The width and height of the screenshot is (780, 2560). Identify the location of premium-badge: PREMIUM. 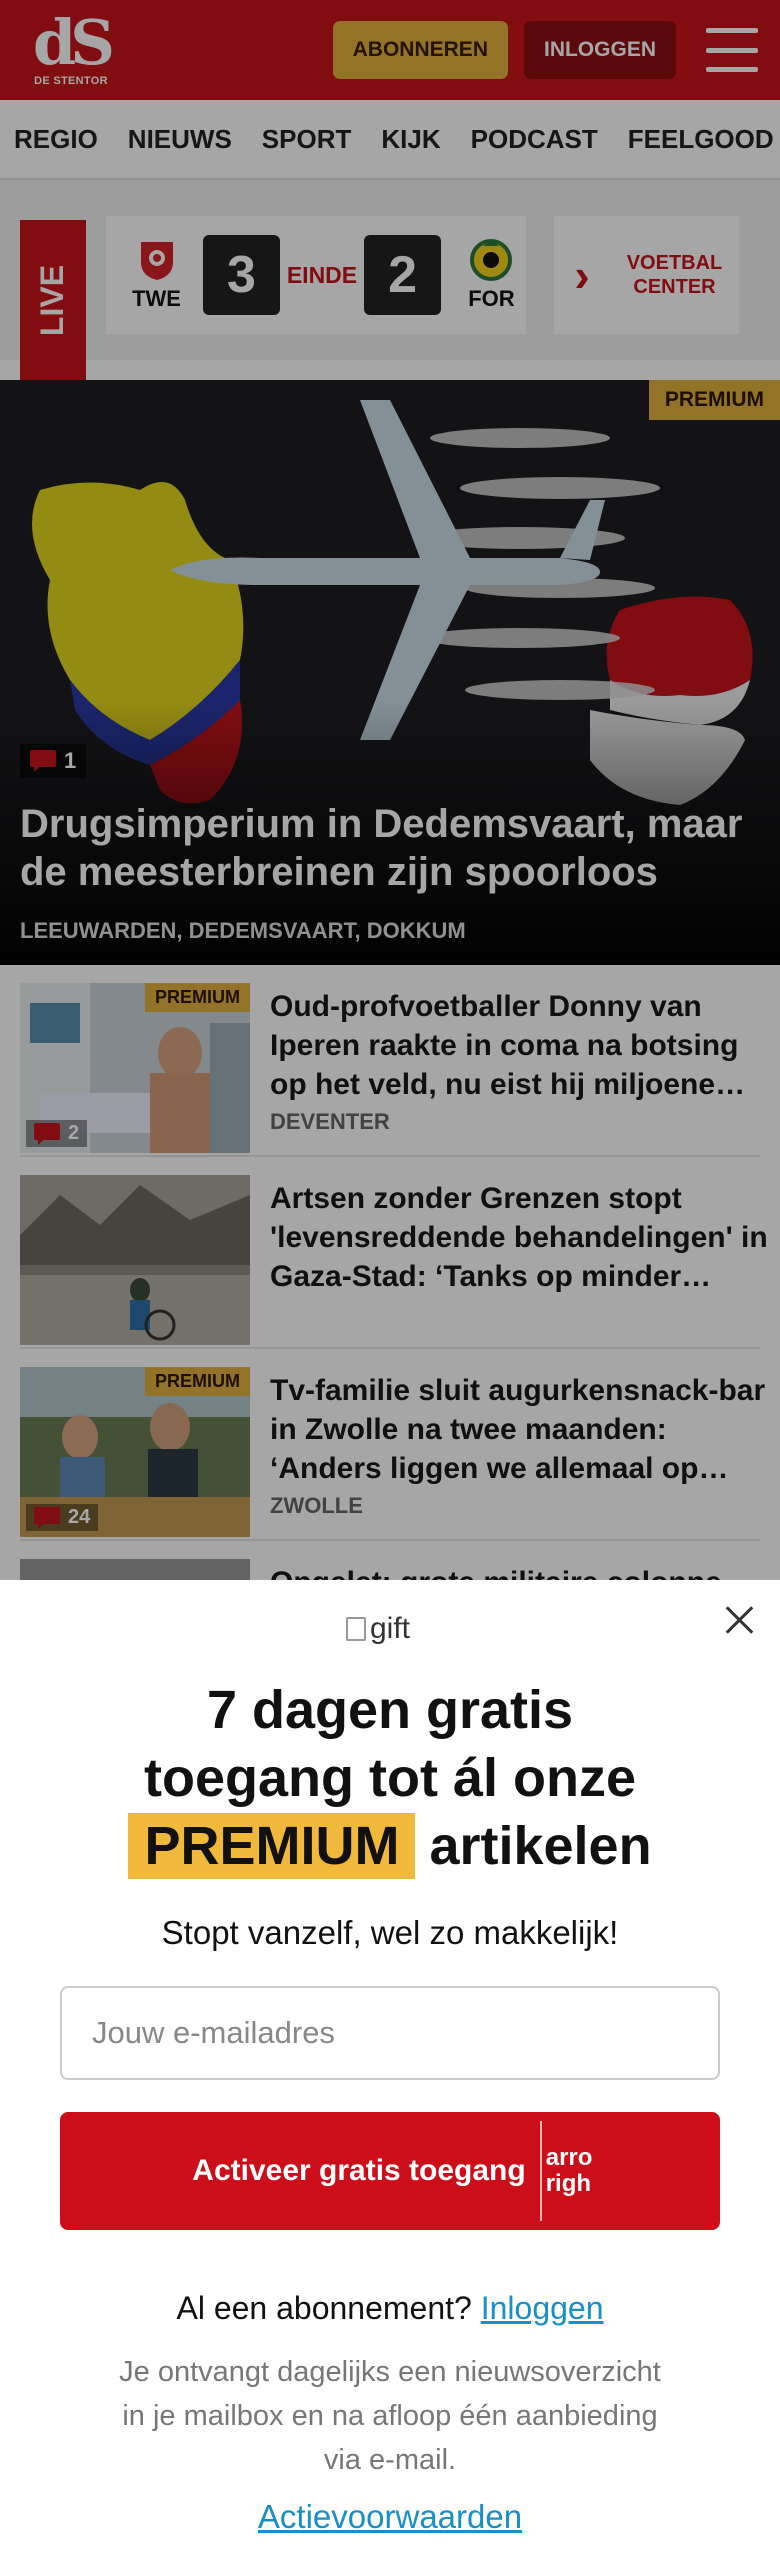
(272, 1846).